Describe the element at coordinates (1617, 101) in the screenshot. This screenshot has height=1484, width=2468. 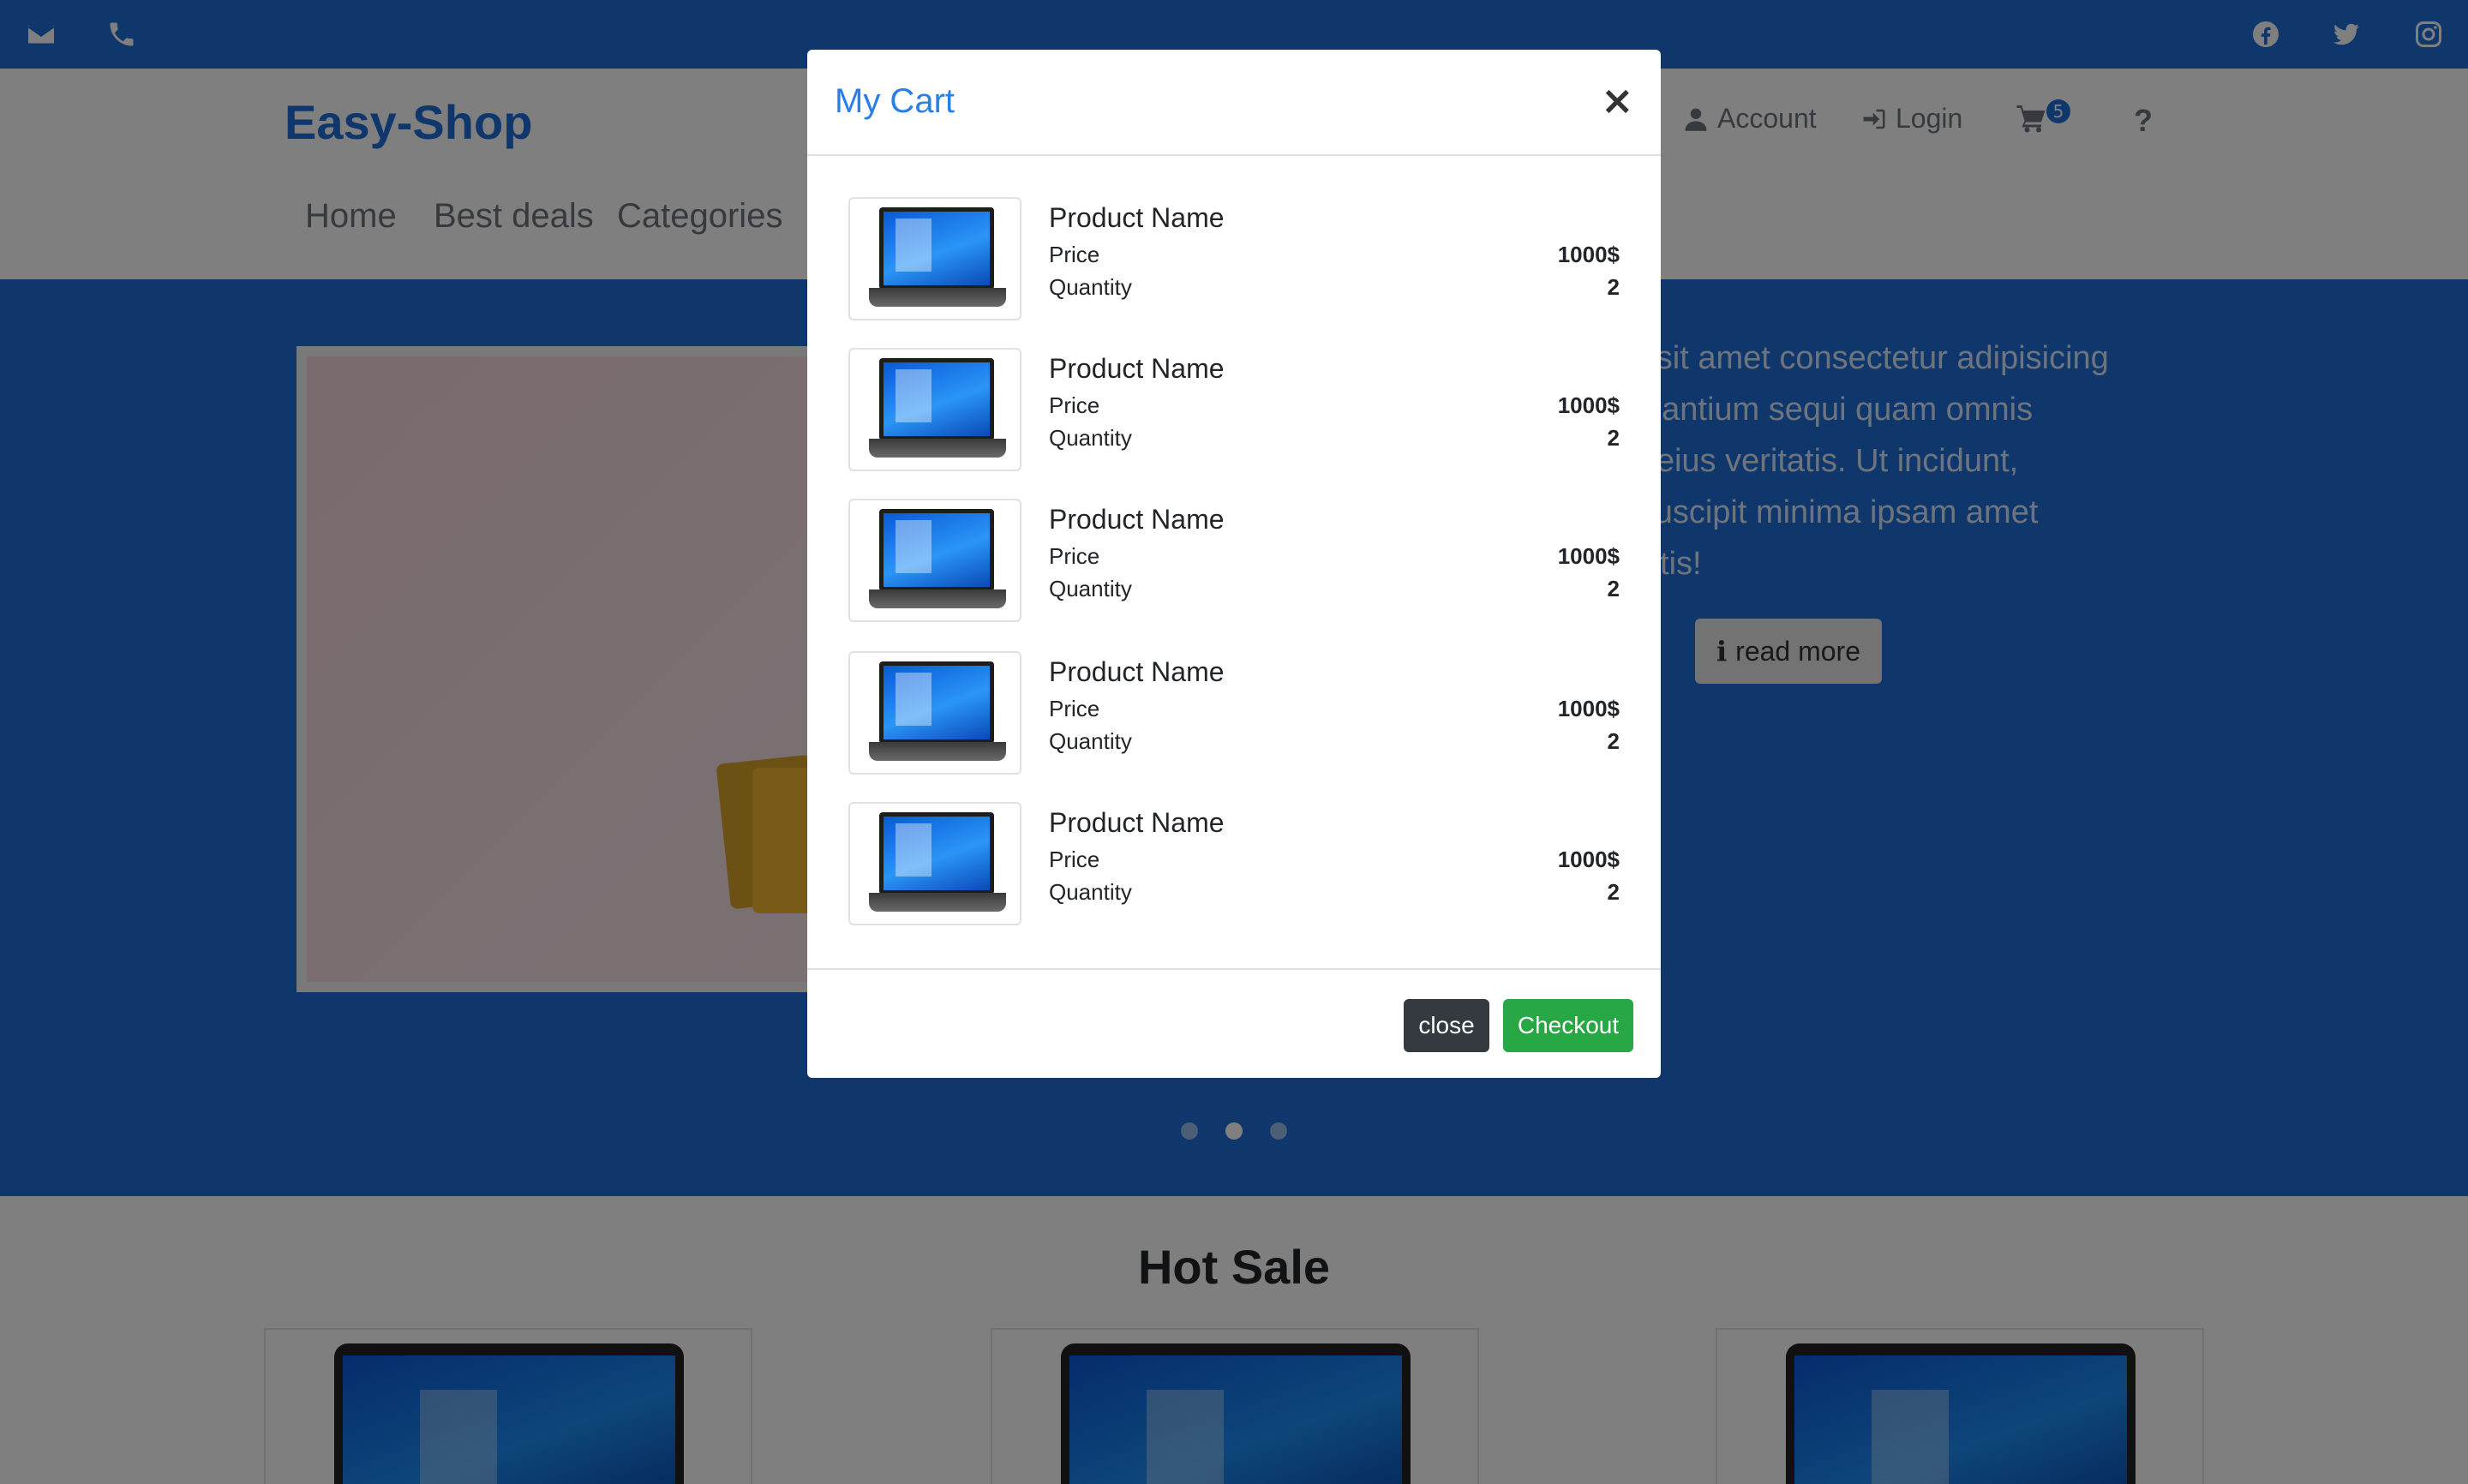
I see `close-icon: ×` at that location.